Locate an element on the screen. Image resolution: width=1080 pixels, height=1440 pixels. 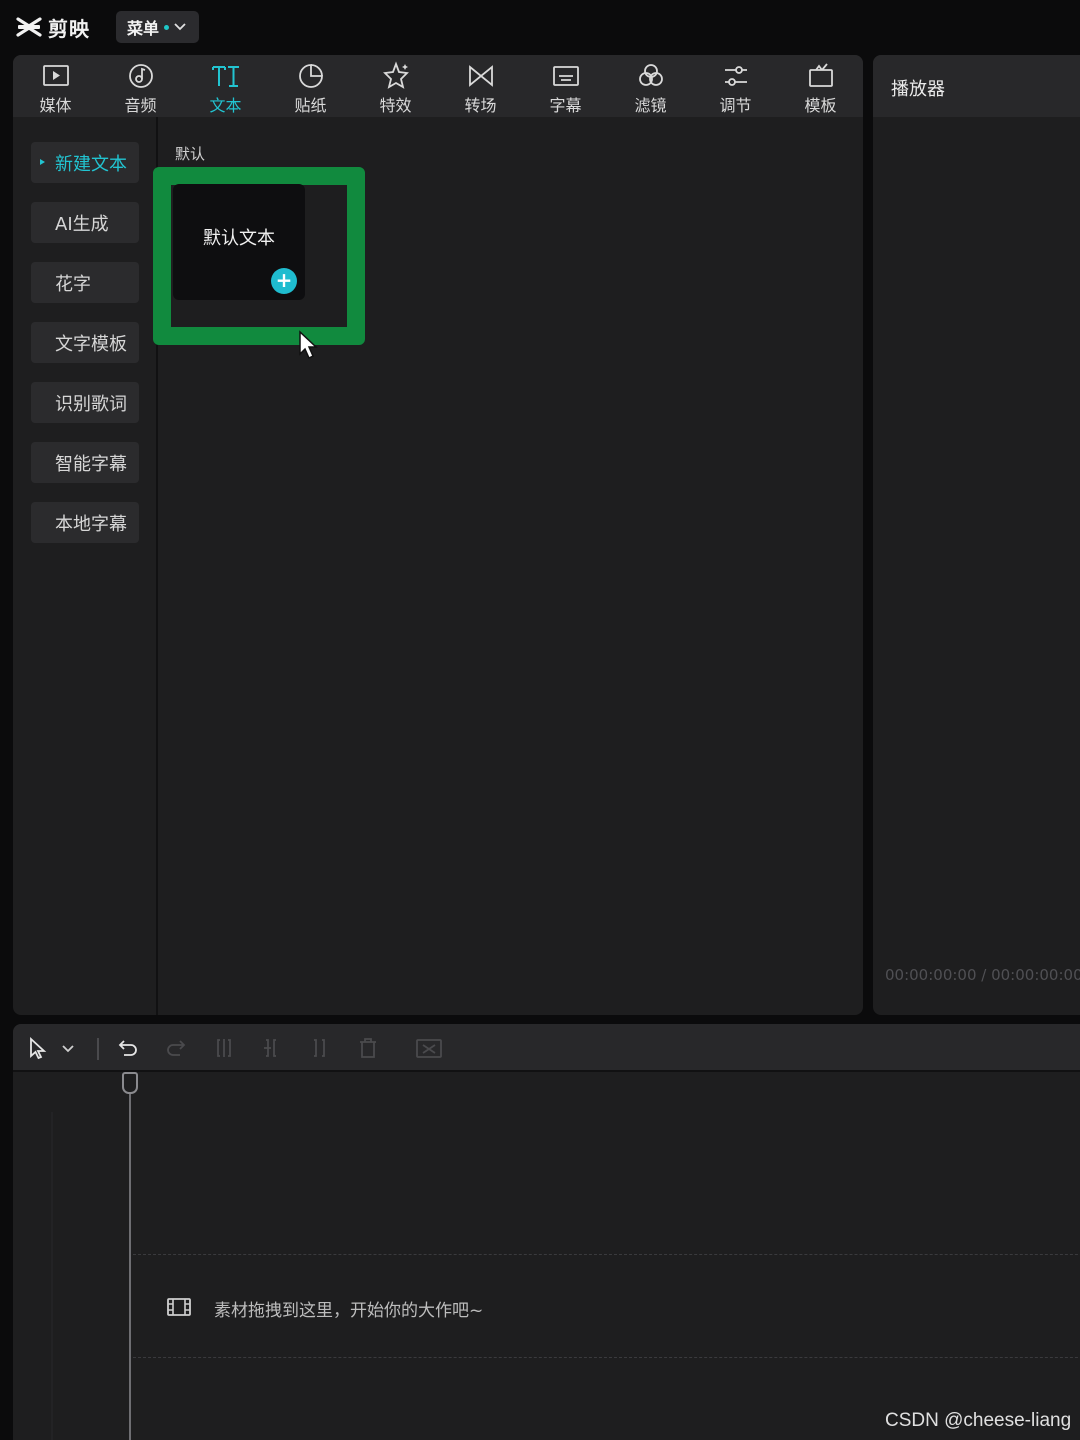
tab-label: 调节 is located at coordinates (735, 105).